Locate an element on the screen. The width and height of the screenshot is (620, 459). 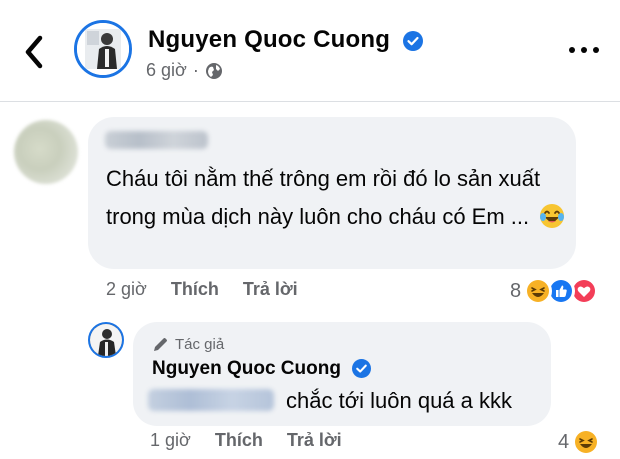
post-meta: 6 giờ · is located at coordinates (184, 70).